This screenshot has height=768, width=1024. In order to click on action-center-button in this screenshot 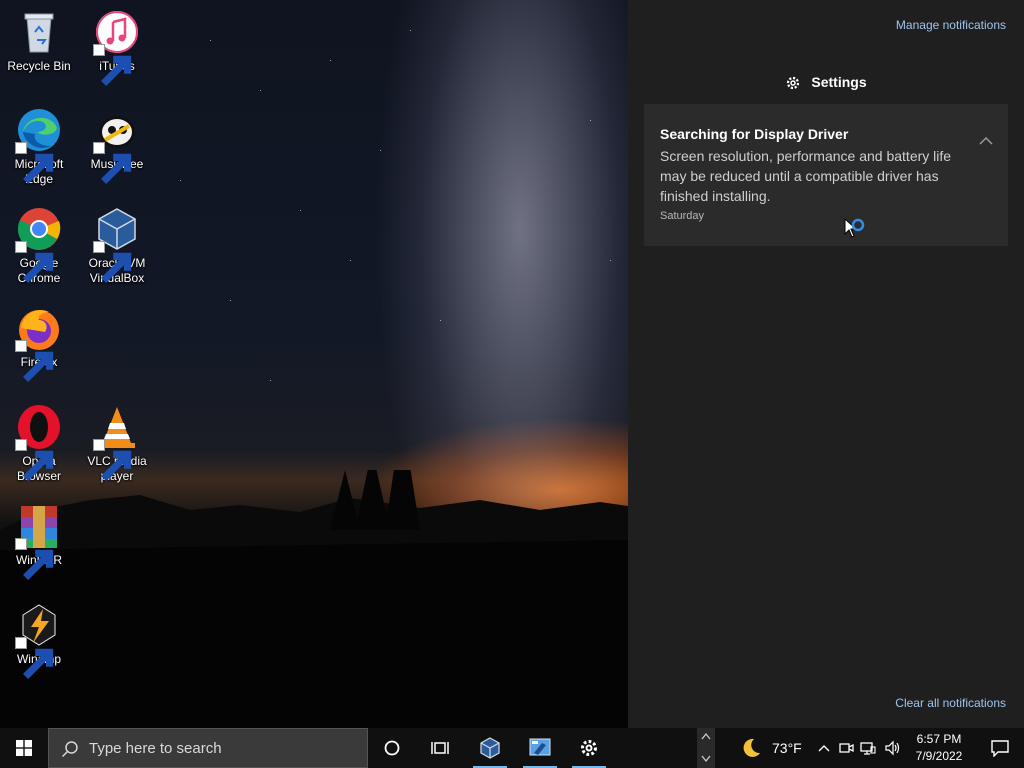, I will do `click(1000, 748)`.